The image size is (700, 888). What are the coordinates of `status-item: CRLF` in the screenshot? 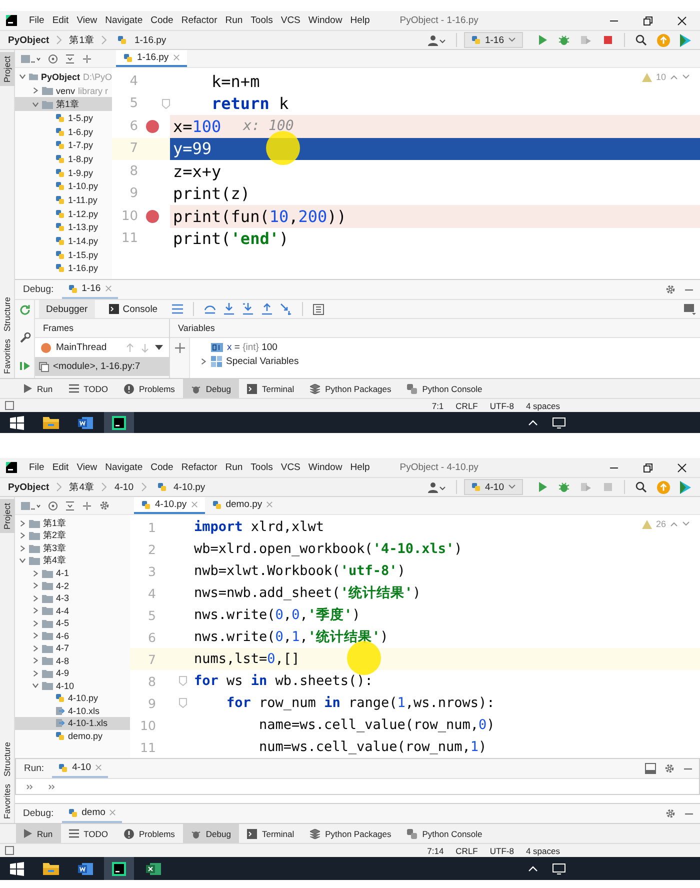 It's located at (467, 851).